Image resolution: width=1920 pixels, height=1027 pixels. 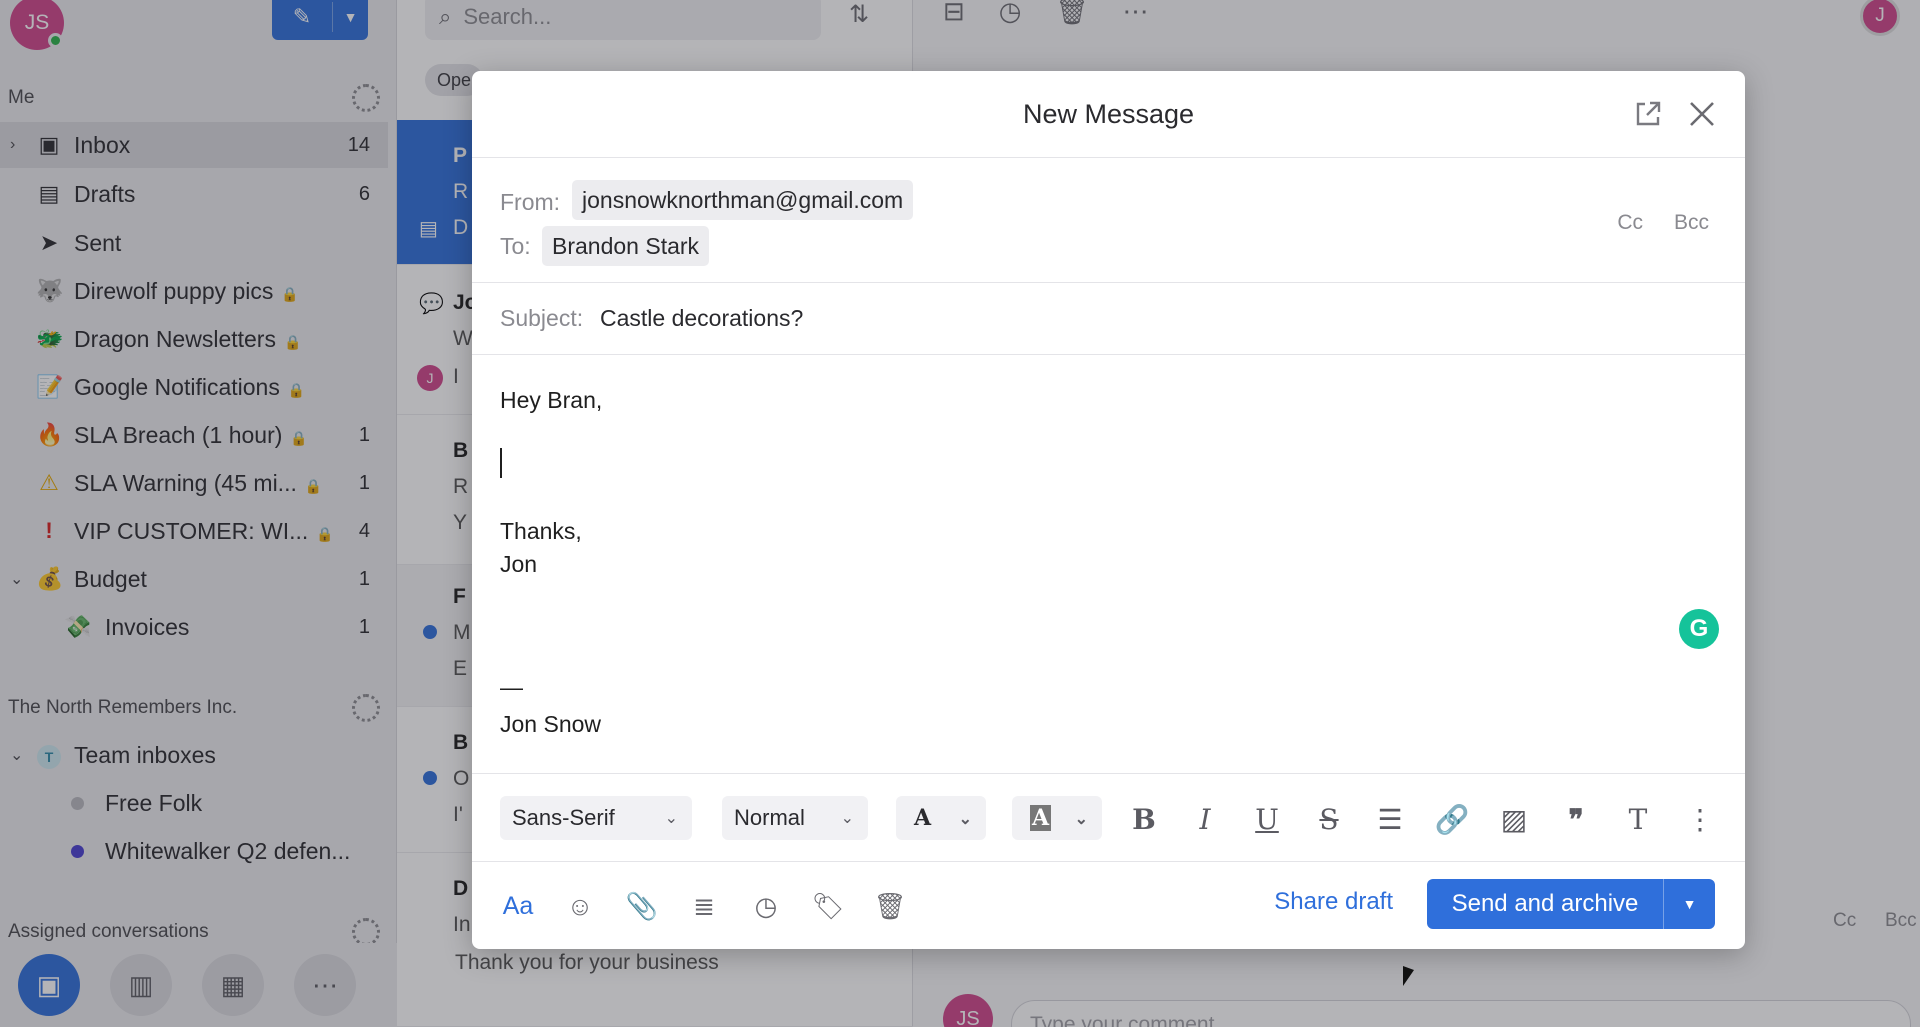 What do you see at coordinates (580, 906) in the screenshot?
I see `emoji-icon: ☺` at bounding box center [580, 906].